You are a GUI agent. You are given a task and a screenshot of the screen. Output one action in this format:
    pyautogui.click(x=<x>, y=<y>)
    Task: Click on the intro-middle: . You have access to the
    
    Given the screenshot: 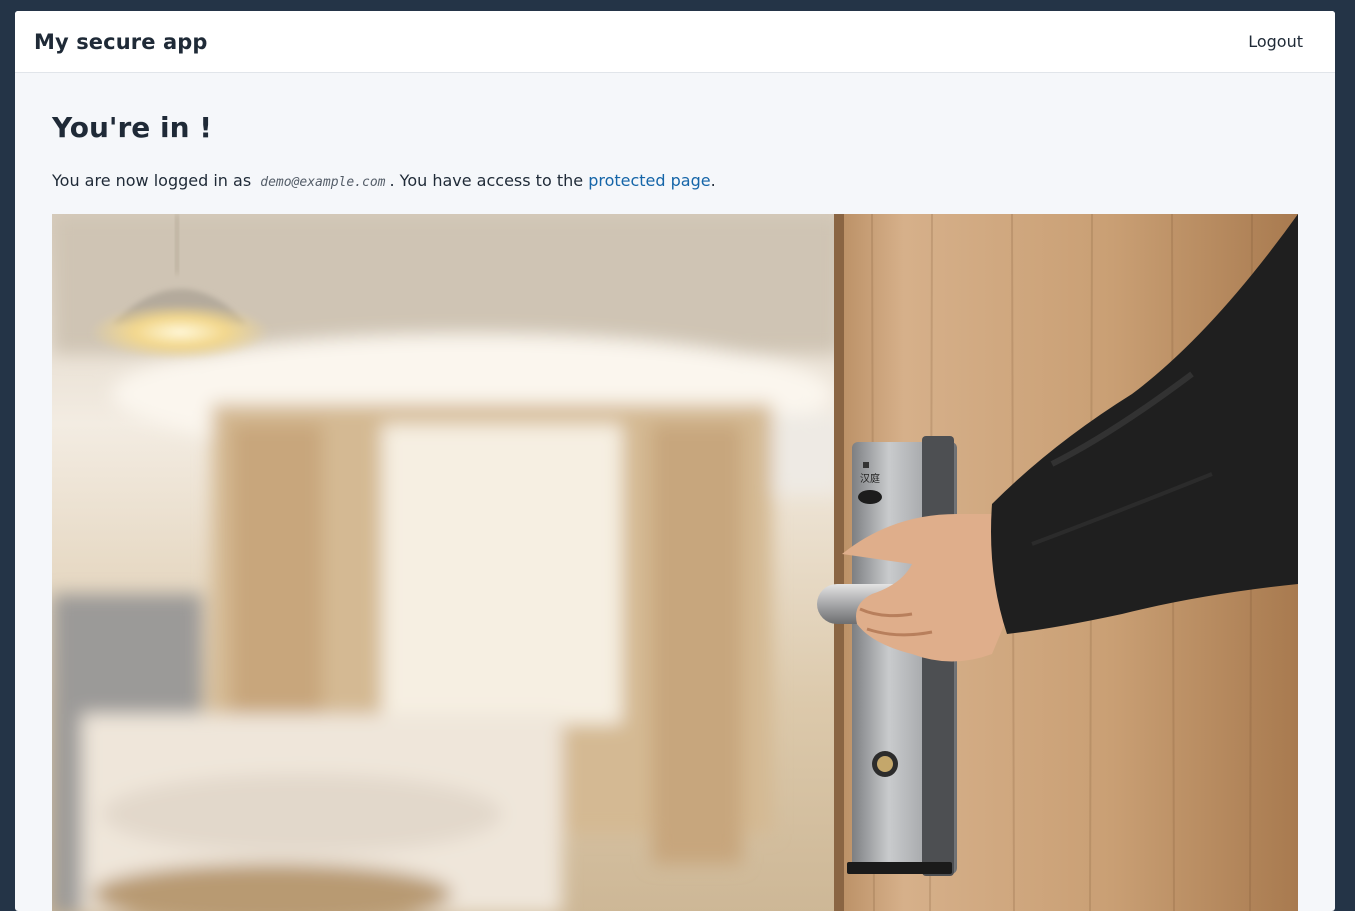 What is the action you would take?
    pyautogui.click(x=486, y=180)
    